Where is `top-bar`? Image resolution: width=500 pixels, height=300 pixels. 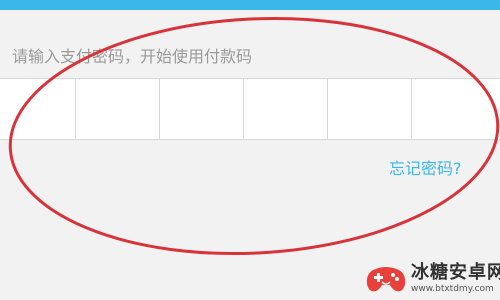 top-bar is located at coordinates (250, 5).